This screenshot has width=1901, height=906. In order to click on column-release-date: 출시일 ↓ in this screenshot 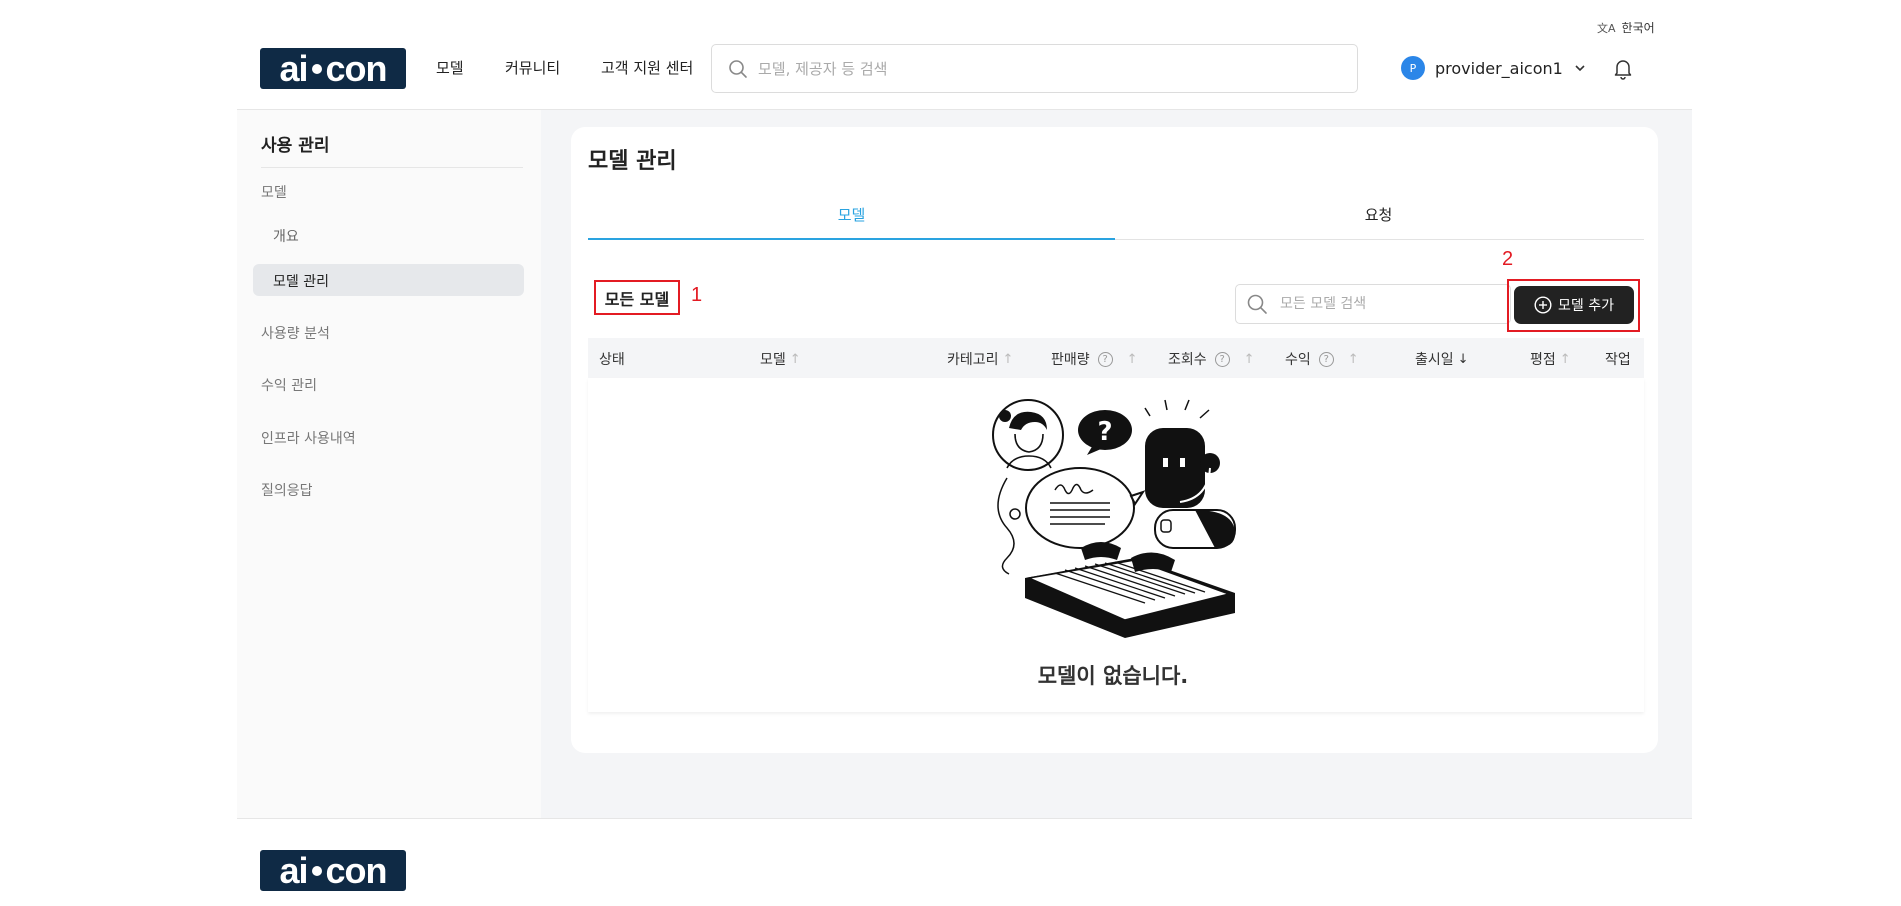, I will do `click(1442, 359)`.